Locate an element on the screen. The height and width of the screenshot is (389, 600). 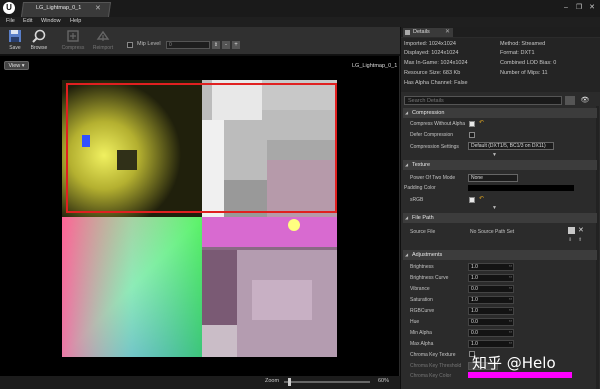
hue-label: Hue is located at coordinates (415, 322).